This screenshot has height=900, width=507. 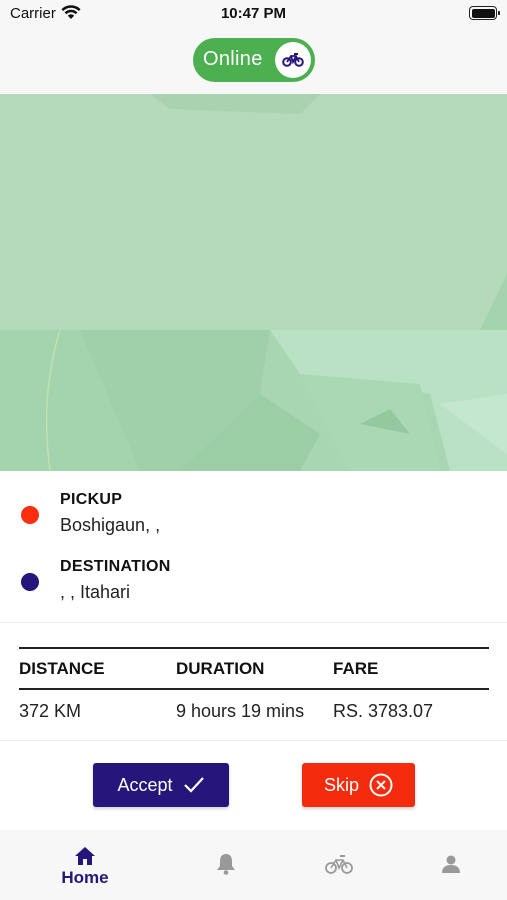 What do you see at coordinates (484, 13) in the screenshot?
I see `battery-icon` at bounding box center [484, 13].